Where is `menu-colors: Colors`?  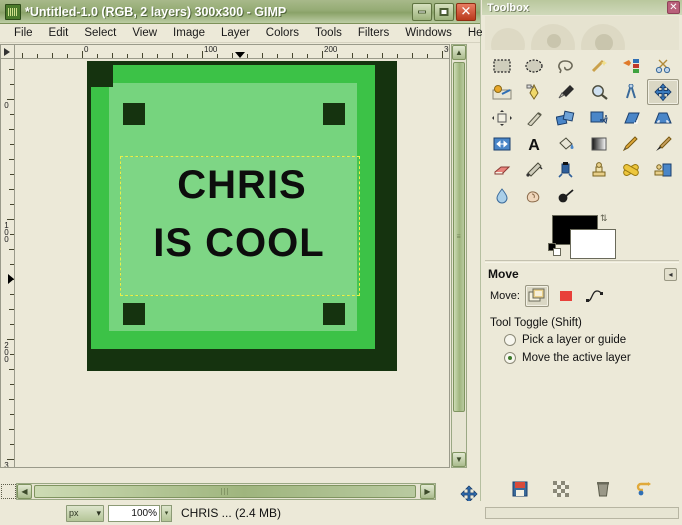
menu-colors: Colors is located at coordinates (282, 33).